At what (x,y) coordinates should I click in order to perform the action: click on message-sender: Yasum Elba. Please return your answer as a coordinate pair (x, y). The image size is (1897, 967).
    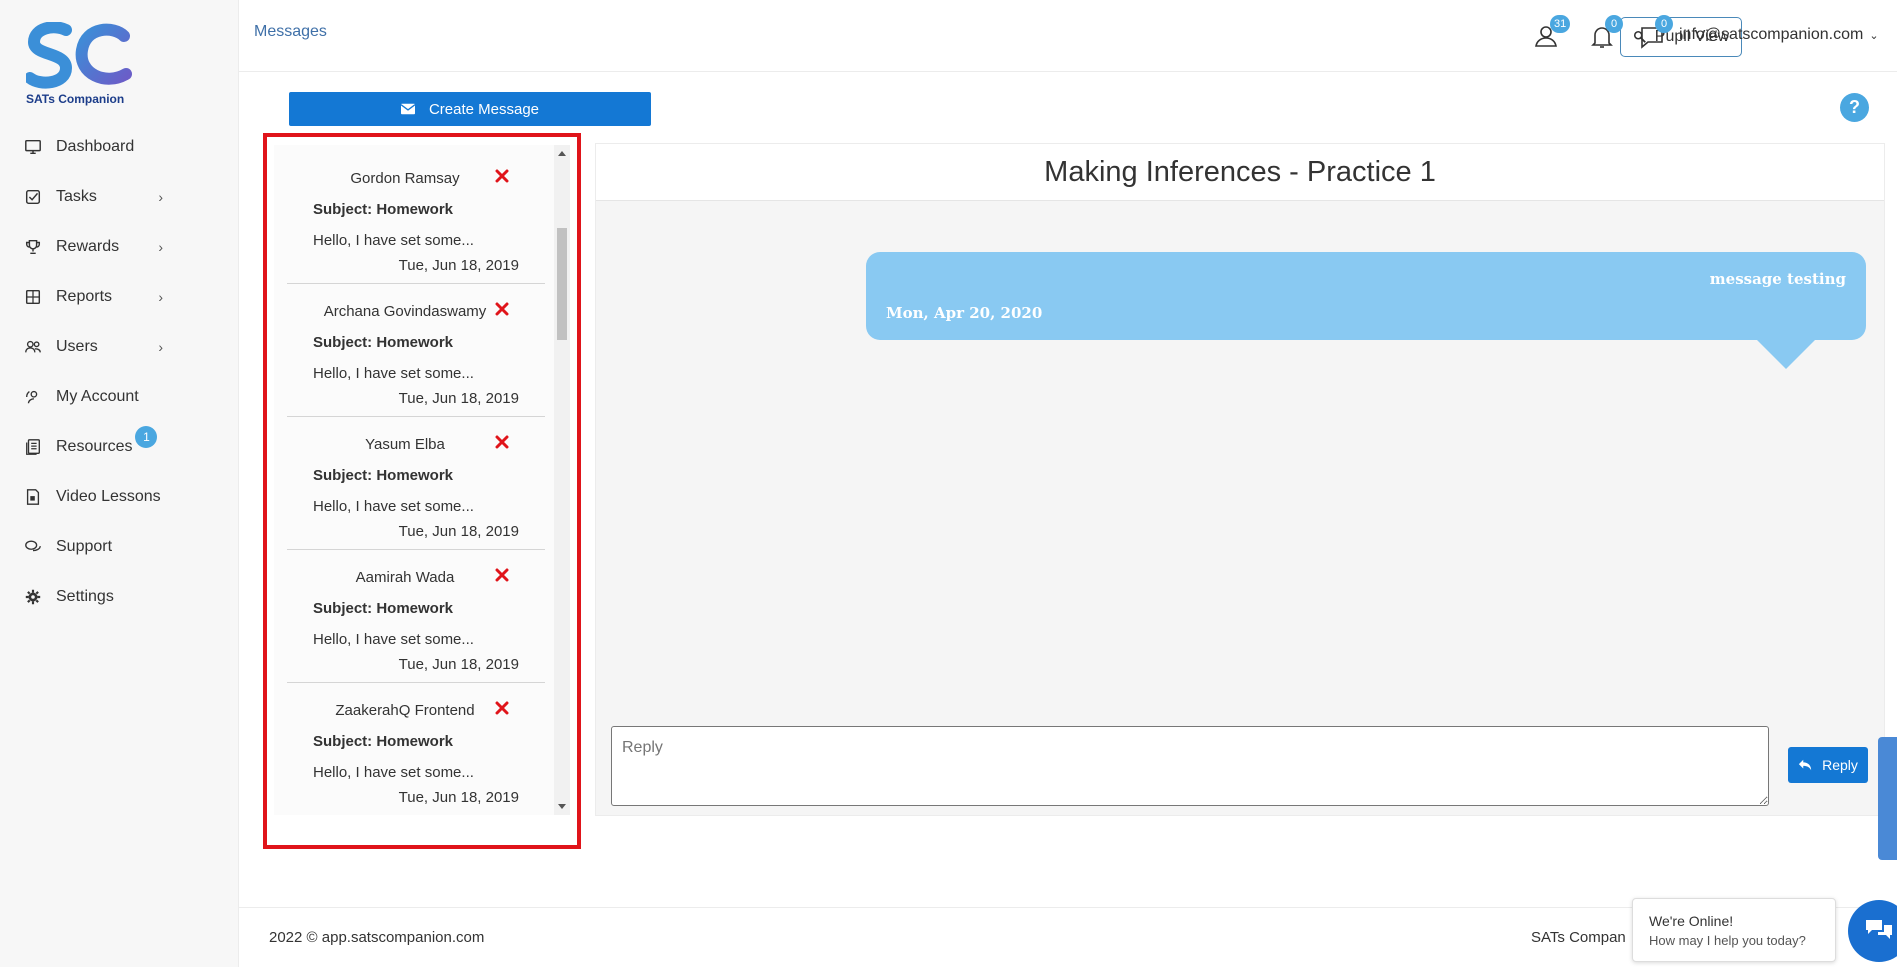
    Looking at the image, I should click on (405, 444).